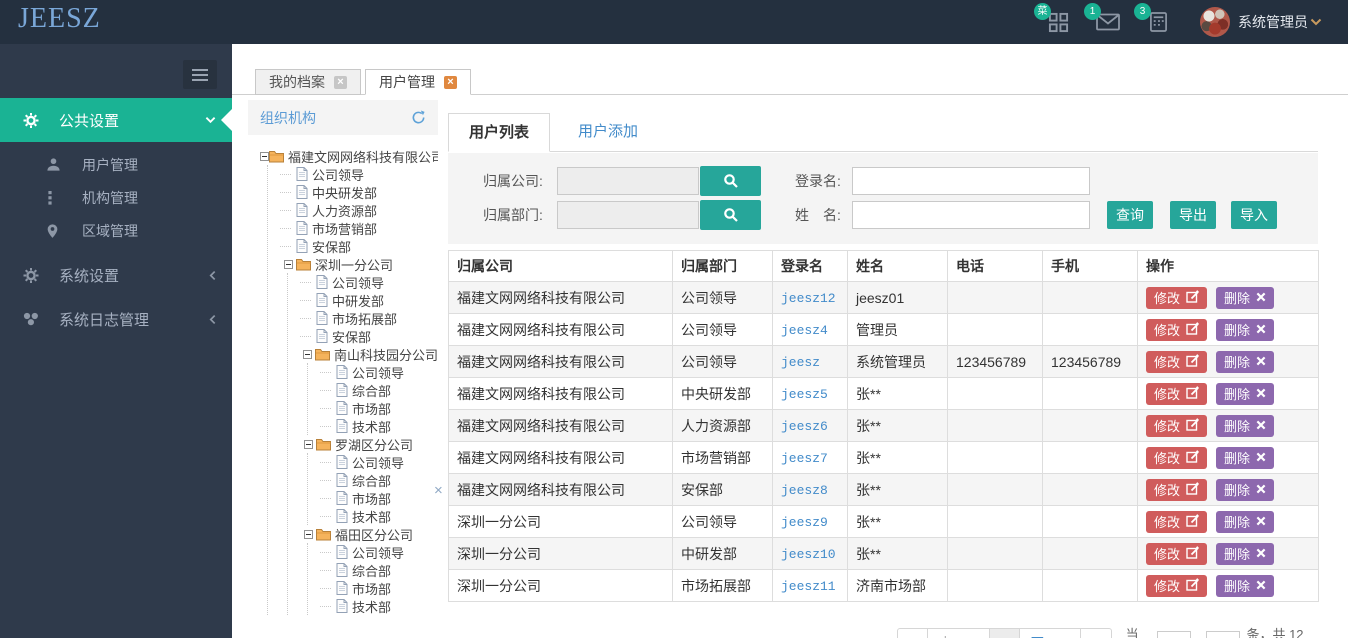 Image resolution: width=1348 pixels, height=638 pixels. I want to click on tree-row: 福田区分公司, so click(369, 534).